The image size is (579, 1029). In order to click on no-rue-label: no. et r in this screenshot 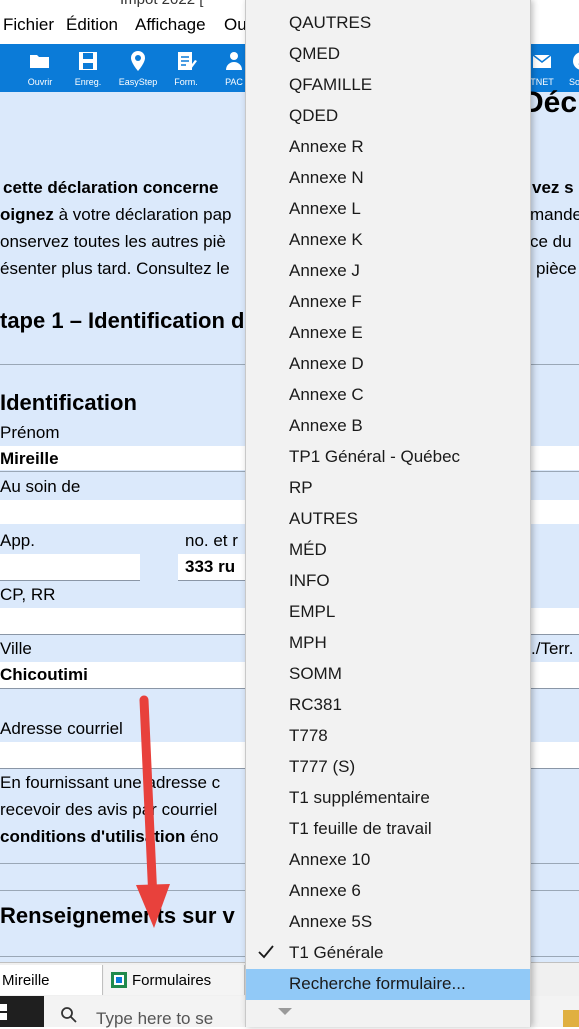, I will do `click(211, 540)`.